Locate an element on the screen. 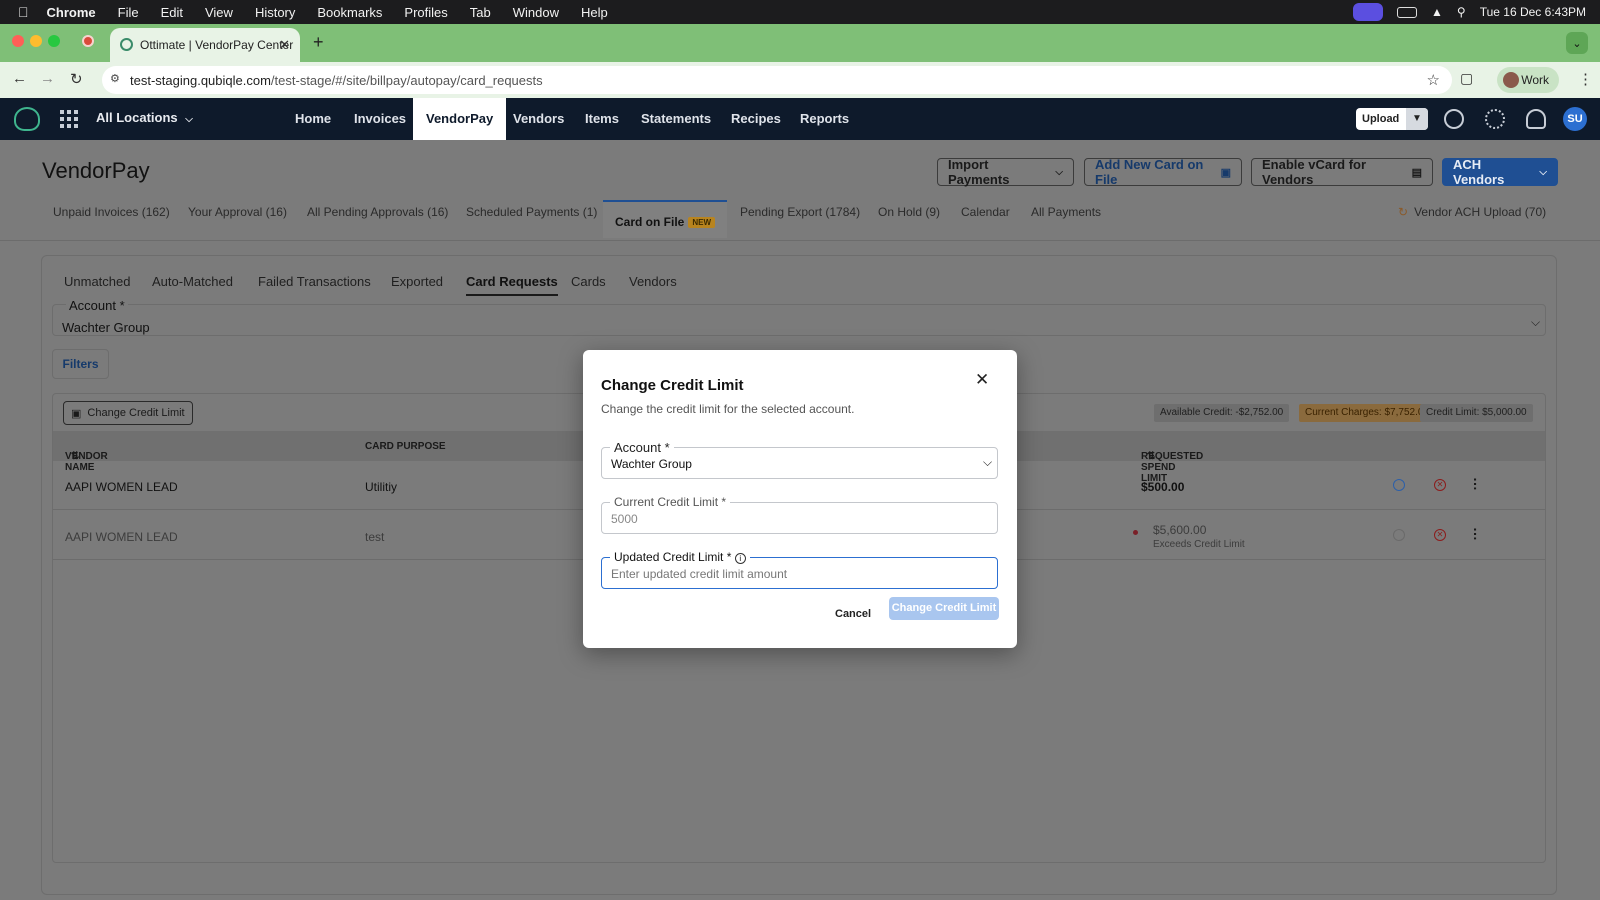  tab-on-hold: On Hold (9) is located at coordinates (909, 212).